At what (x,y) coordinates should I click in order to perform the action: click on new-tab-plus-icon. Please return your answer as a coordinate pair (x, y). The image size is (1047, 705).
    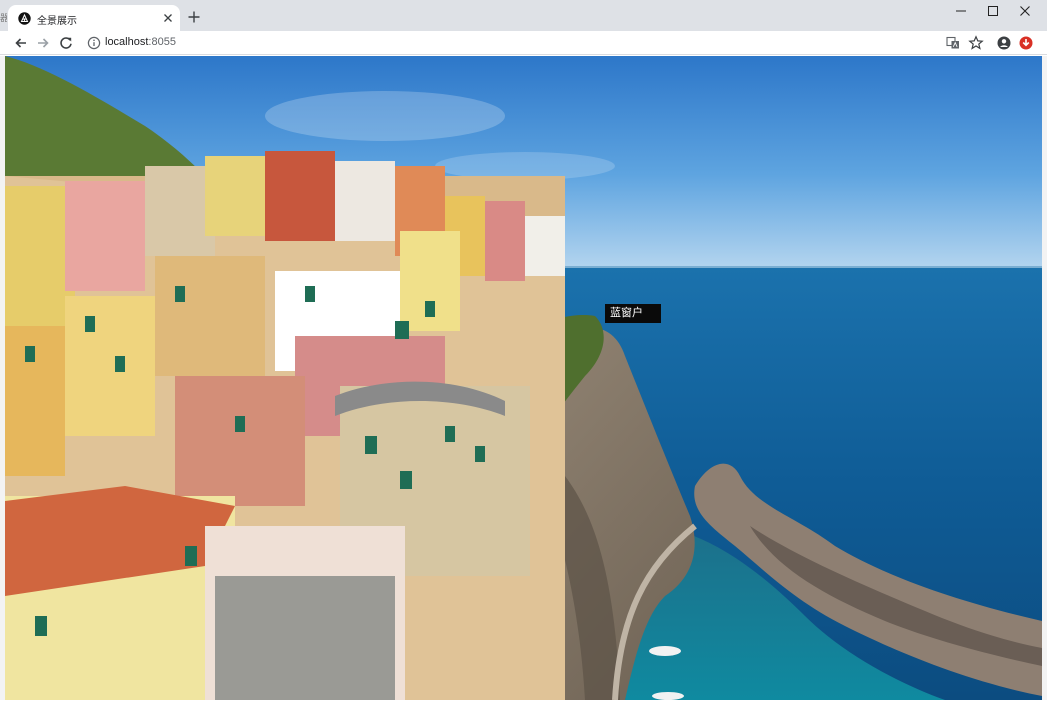
    Looking at the image, I should click on (194, 17).